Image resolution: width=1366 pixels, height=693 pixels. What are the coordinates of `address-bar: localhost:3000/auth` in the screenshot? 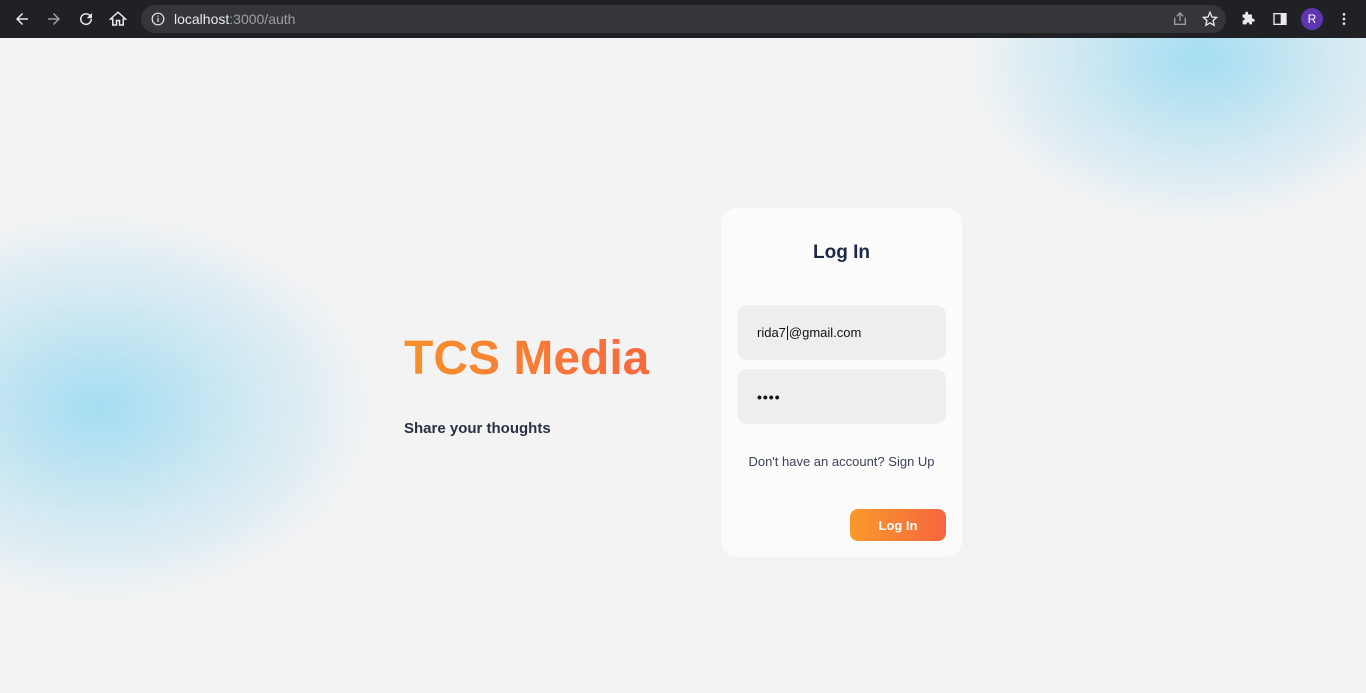 It's located at (683, 19).